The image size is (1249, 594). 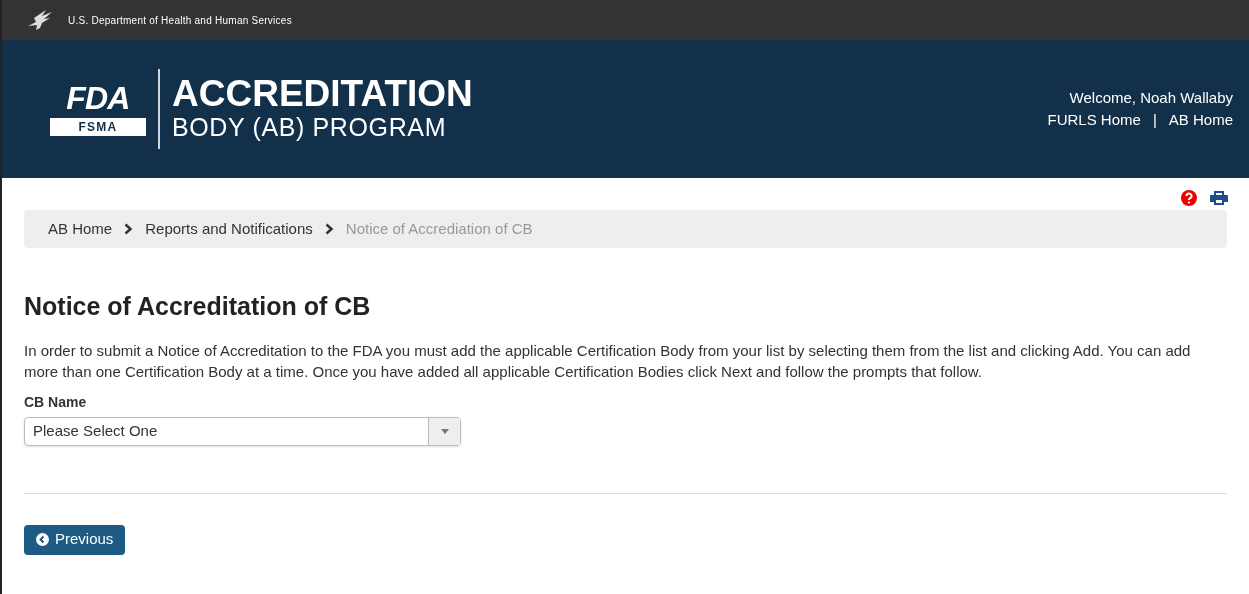 I want to click on program-title: ACCREDITATION, so click(x=322, y=93).